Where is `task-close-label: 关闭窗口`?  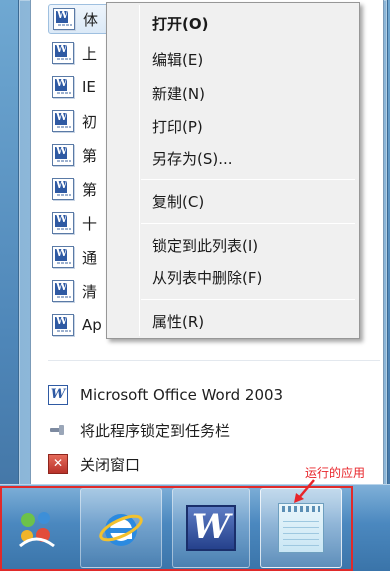
task-close-label: 关闭窗口 is located at coordinates (110, 464).